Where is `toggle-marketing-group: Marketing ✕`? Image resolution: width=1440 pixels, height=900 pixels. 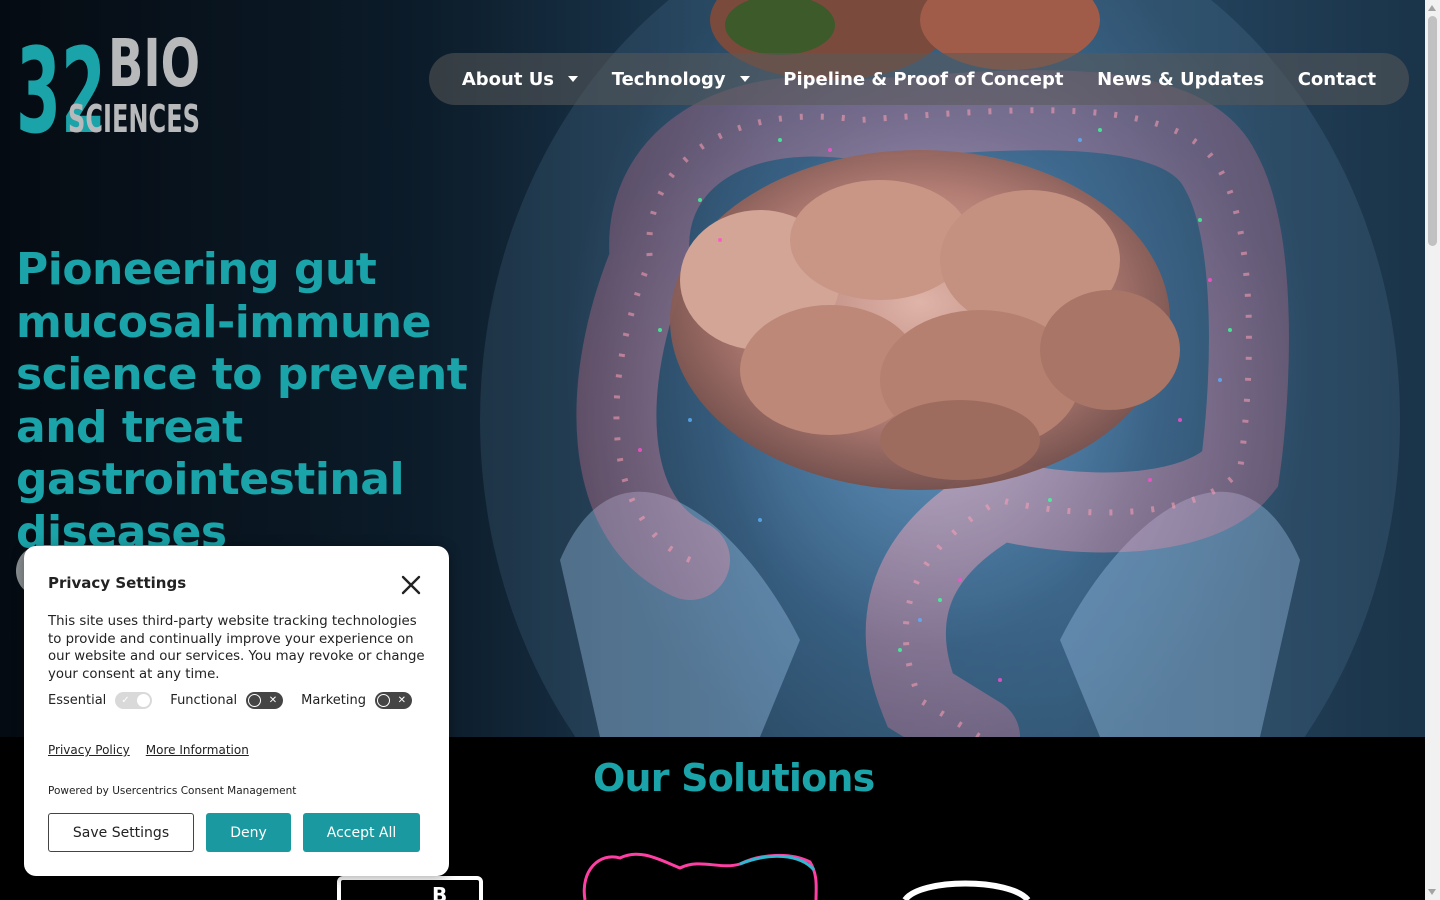
toggle-marketing-group: Marketing ✕ is located at coordinates (356, 700).